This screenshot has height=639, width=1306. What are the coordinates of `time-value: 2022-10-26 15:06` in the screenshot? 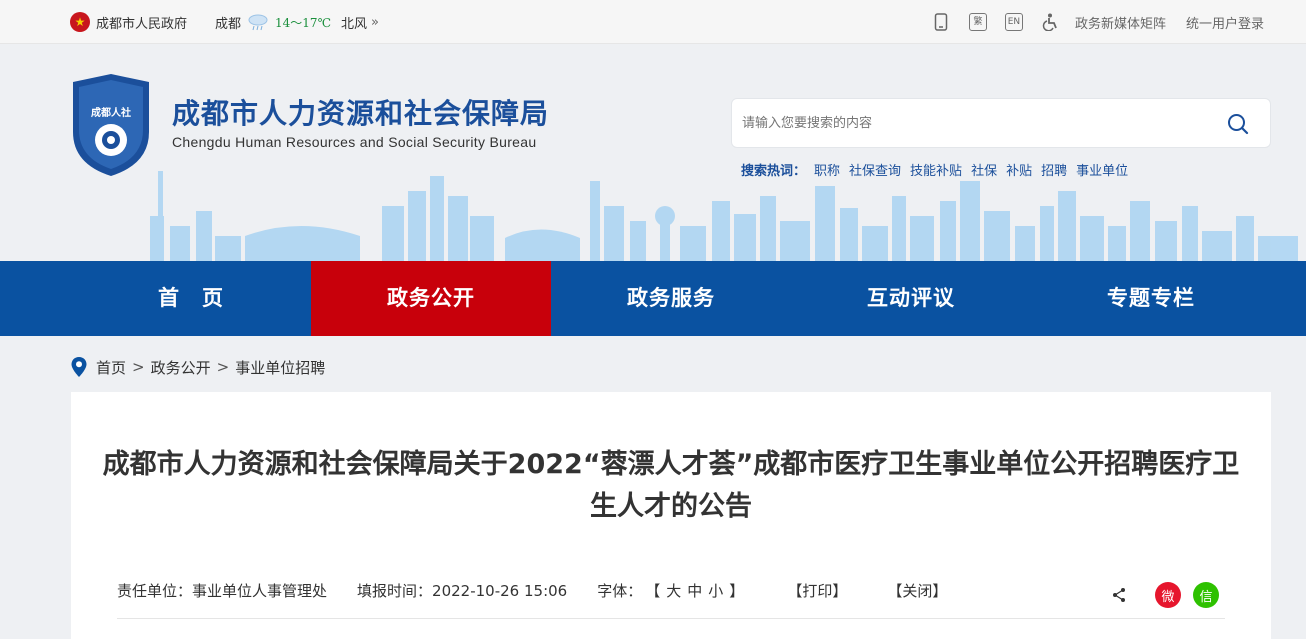 It's located at (500, 590).